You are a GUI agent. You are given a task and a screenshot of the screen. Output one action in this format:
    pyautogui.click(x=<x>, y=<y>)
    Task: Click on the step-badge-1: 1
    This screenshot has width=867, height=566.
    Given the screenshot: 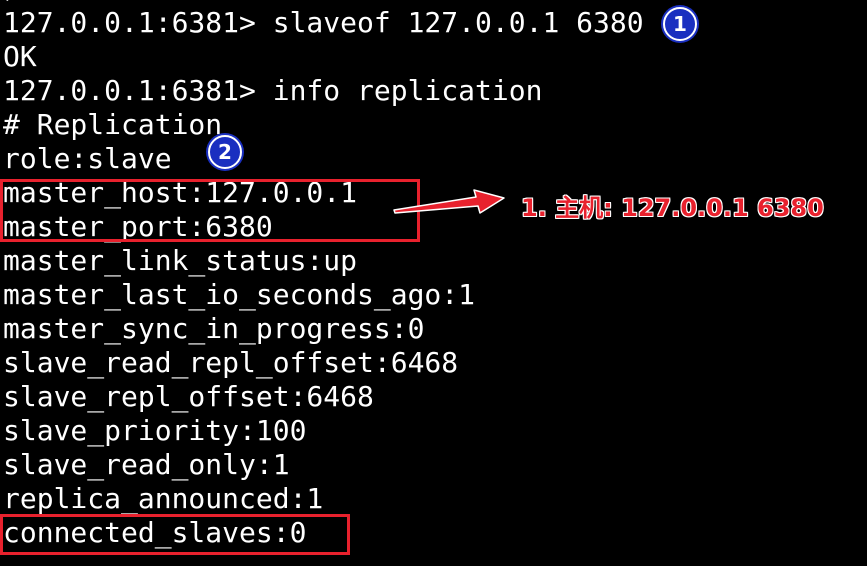 What is the action you would take?
    pyautogui.click(x=680, y=24)
    